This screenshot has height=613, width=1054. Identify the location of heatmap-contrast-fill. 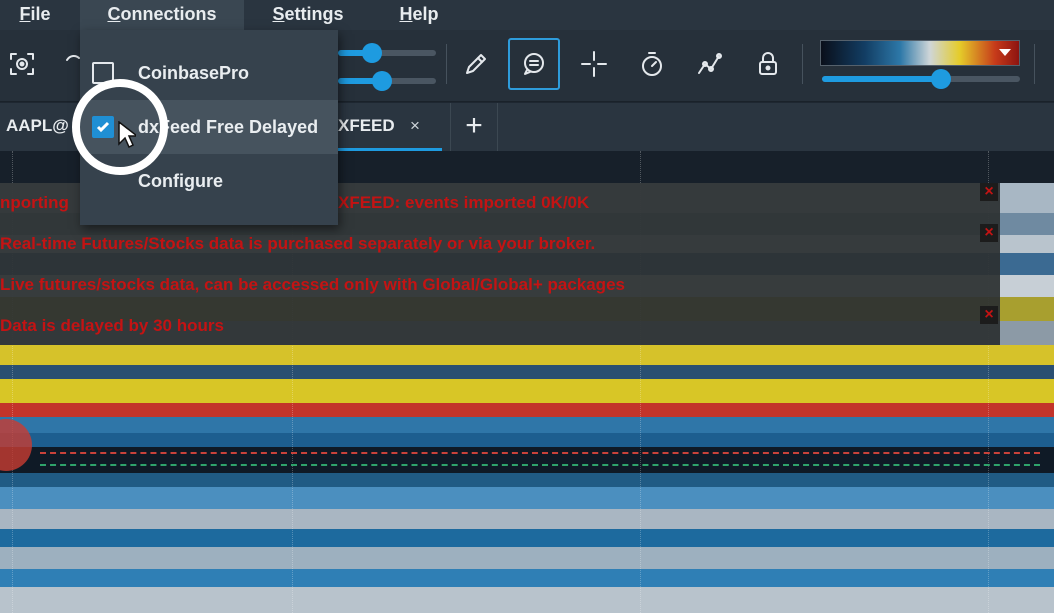
(881, 79).